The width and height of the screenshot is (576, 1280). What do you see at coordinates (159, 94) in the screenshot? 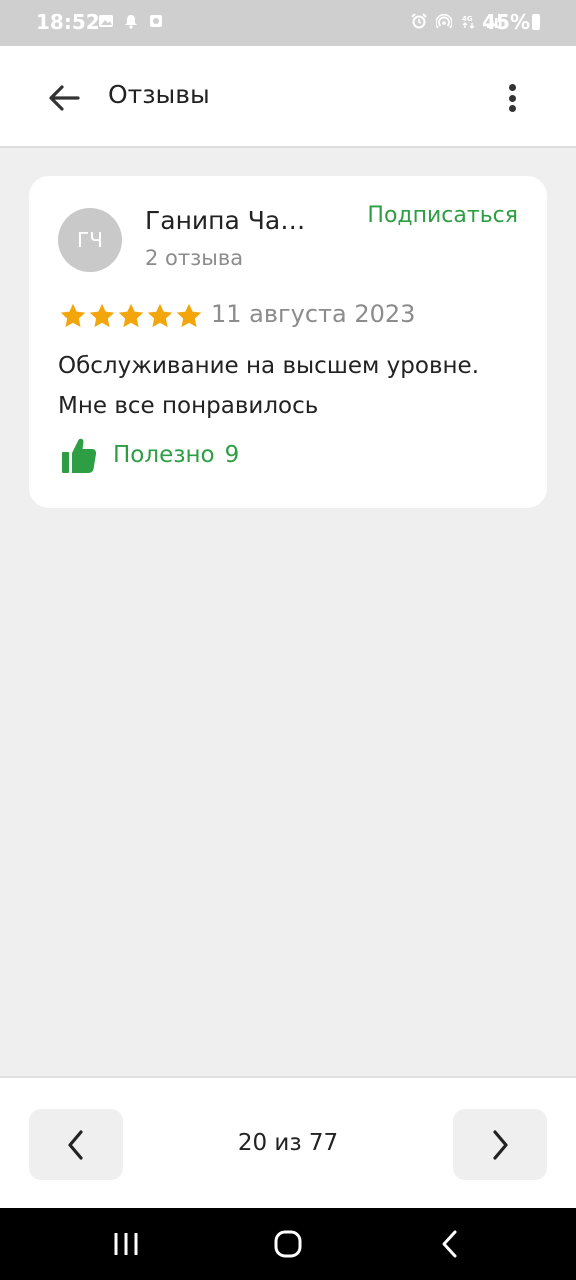
I see `page-title: Отзывы` at bounding box center [159, 94].